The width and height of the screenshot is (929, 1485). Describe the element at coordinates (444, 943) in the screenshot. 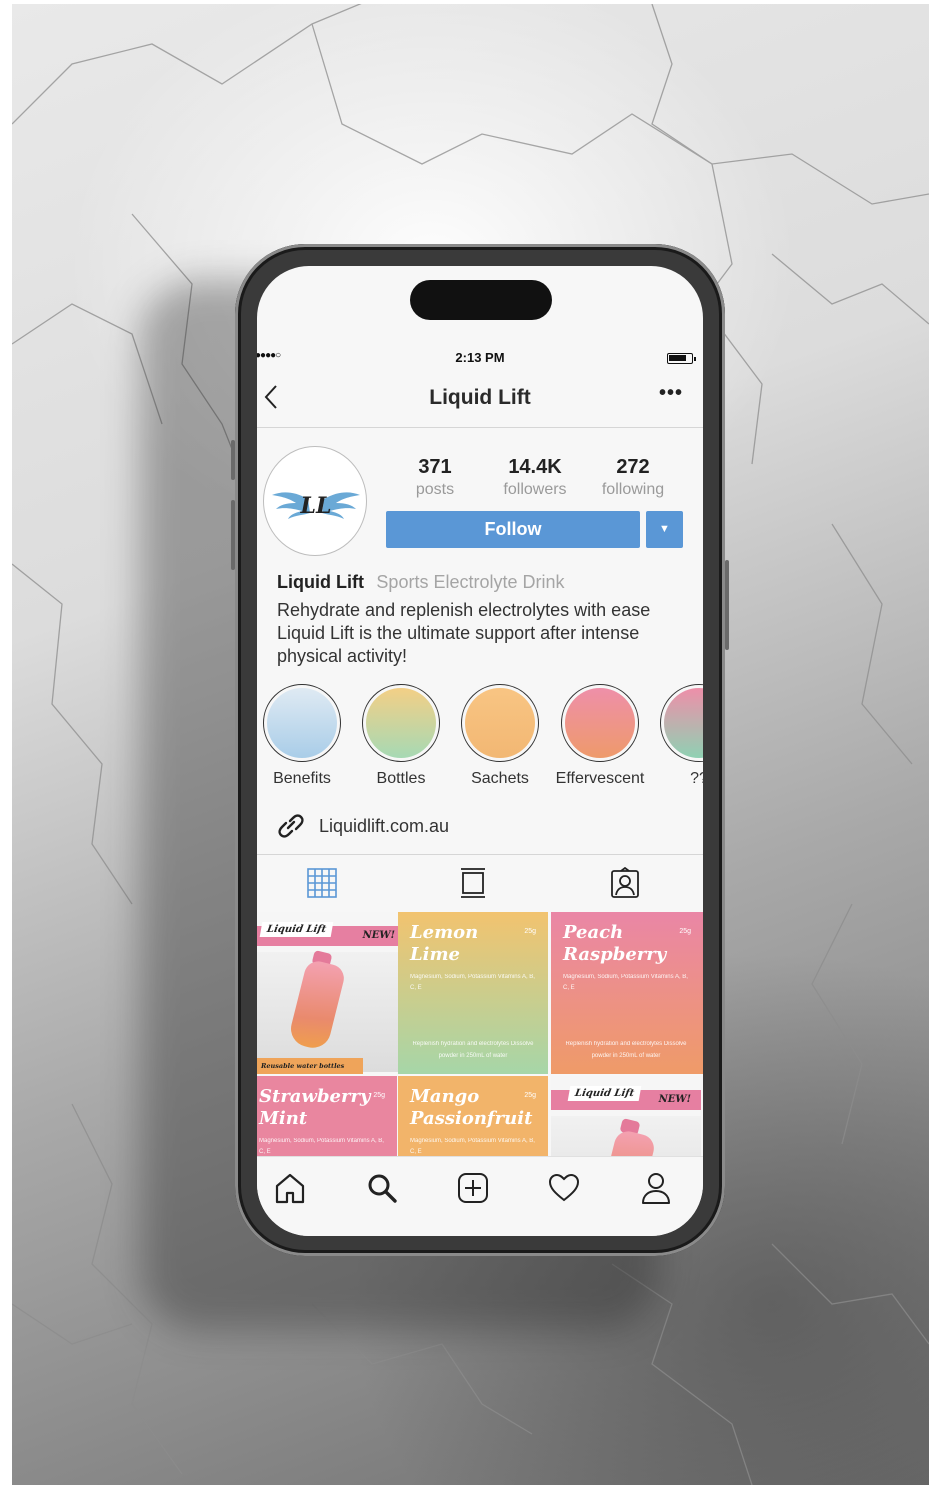

I see `post-flavour-name: Lemon Lime` at that location.